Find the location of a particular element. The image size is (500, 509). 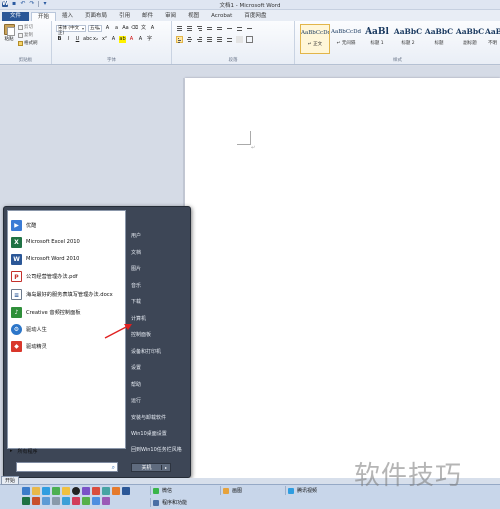

task-wechat: 微信 is located at coordinates (161, 490).